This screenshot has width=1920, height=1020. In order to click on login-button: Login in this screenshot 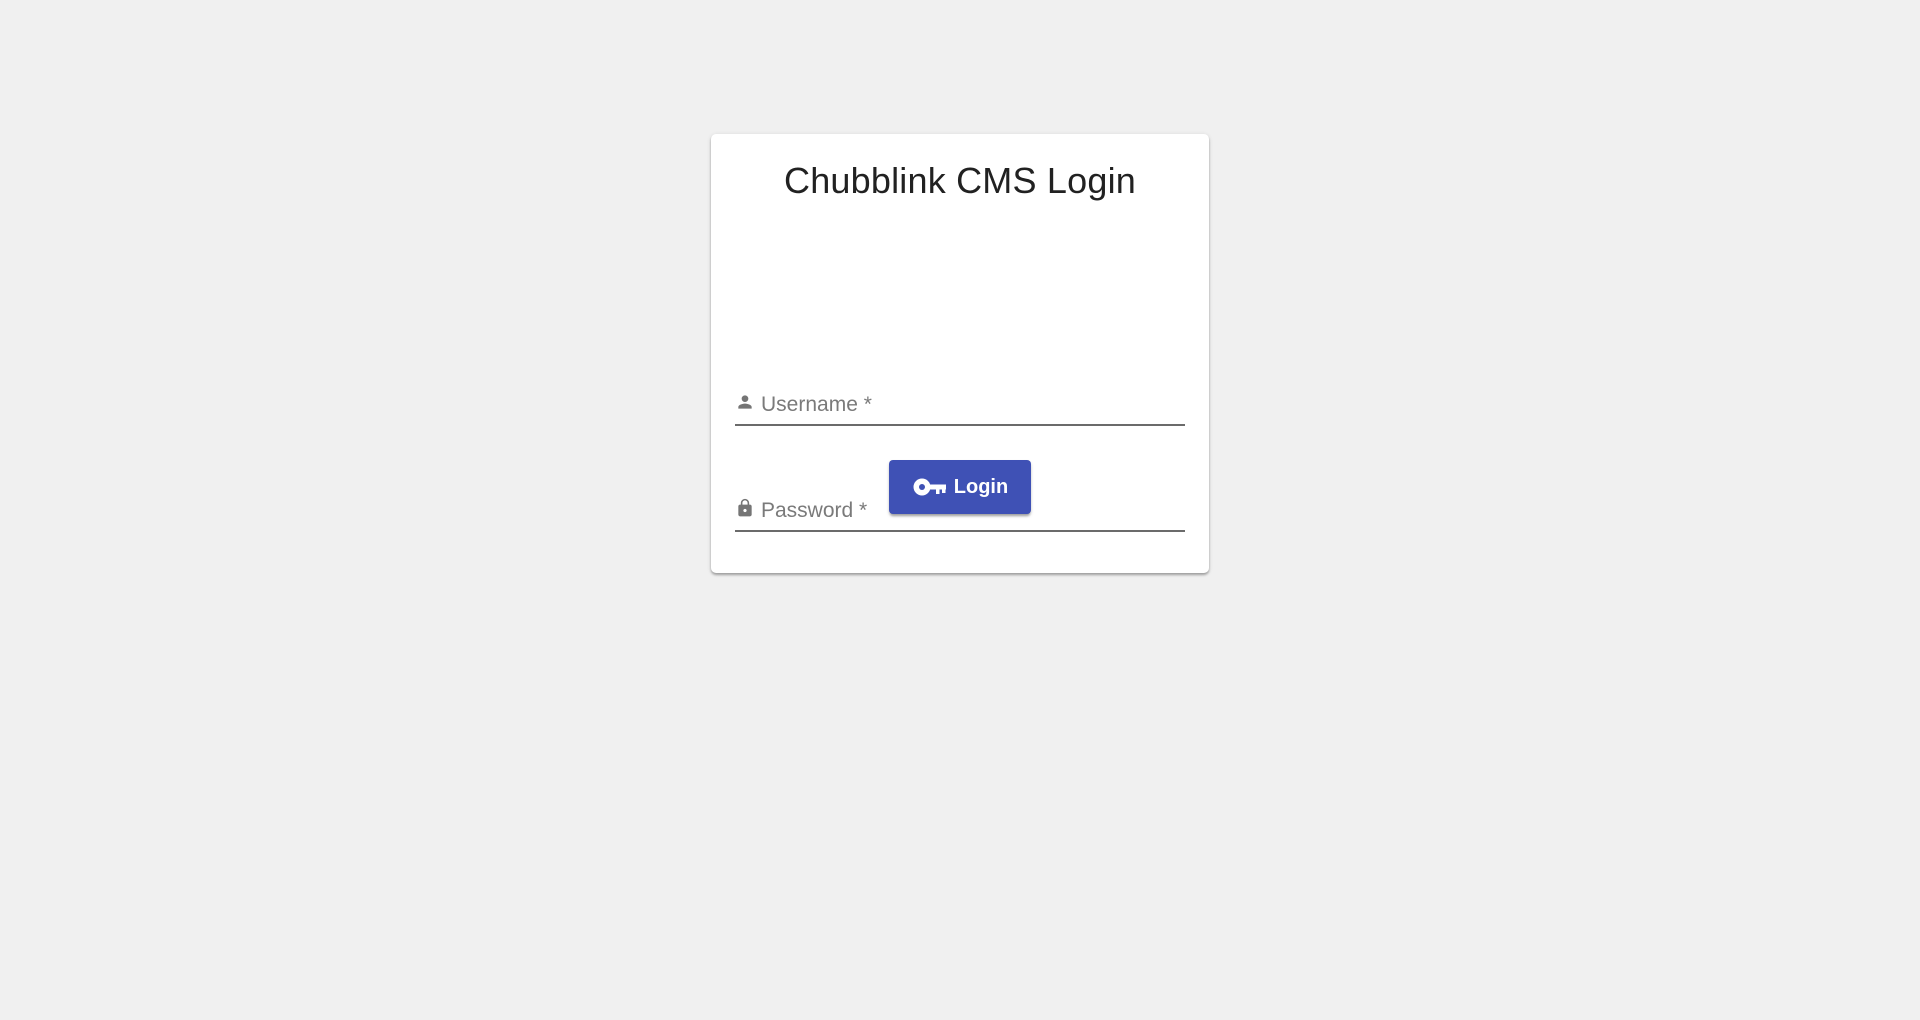, I will do `click(960, 487)`.